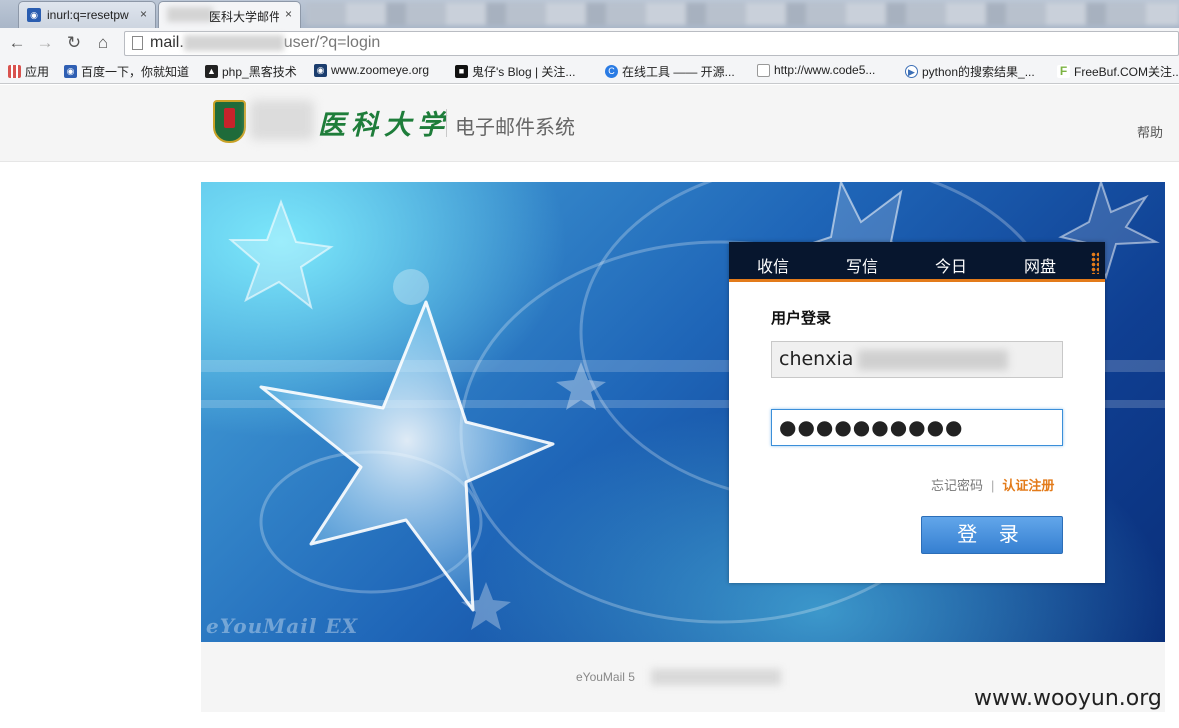  I want to click on bookmark-label: php_黑客技术, so click(259, 72).